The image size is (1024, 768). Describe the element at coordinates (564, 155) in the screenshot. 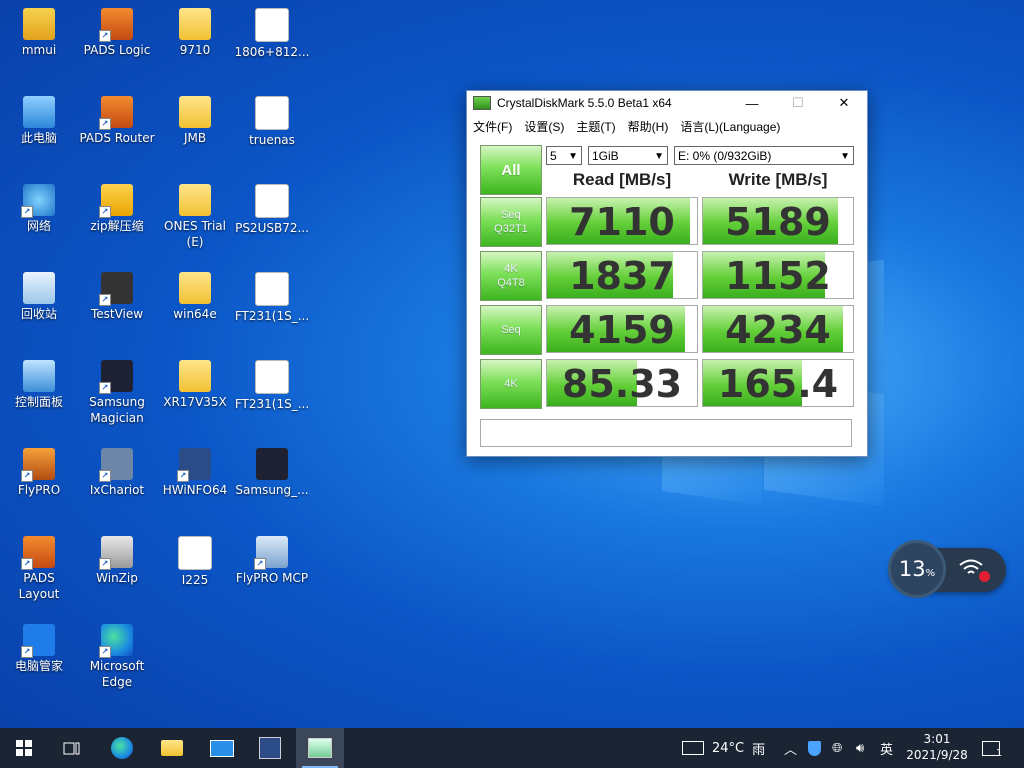

I see `test-count-select: 5 ▼` at that location.